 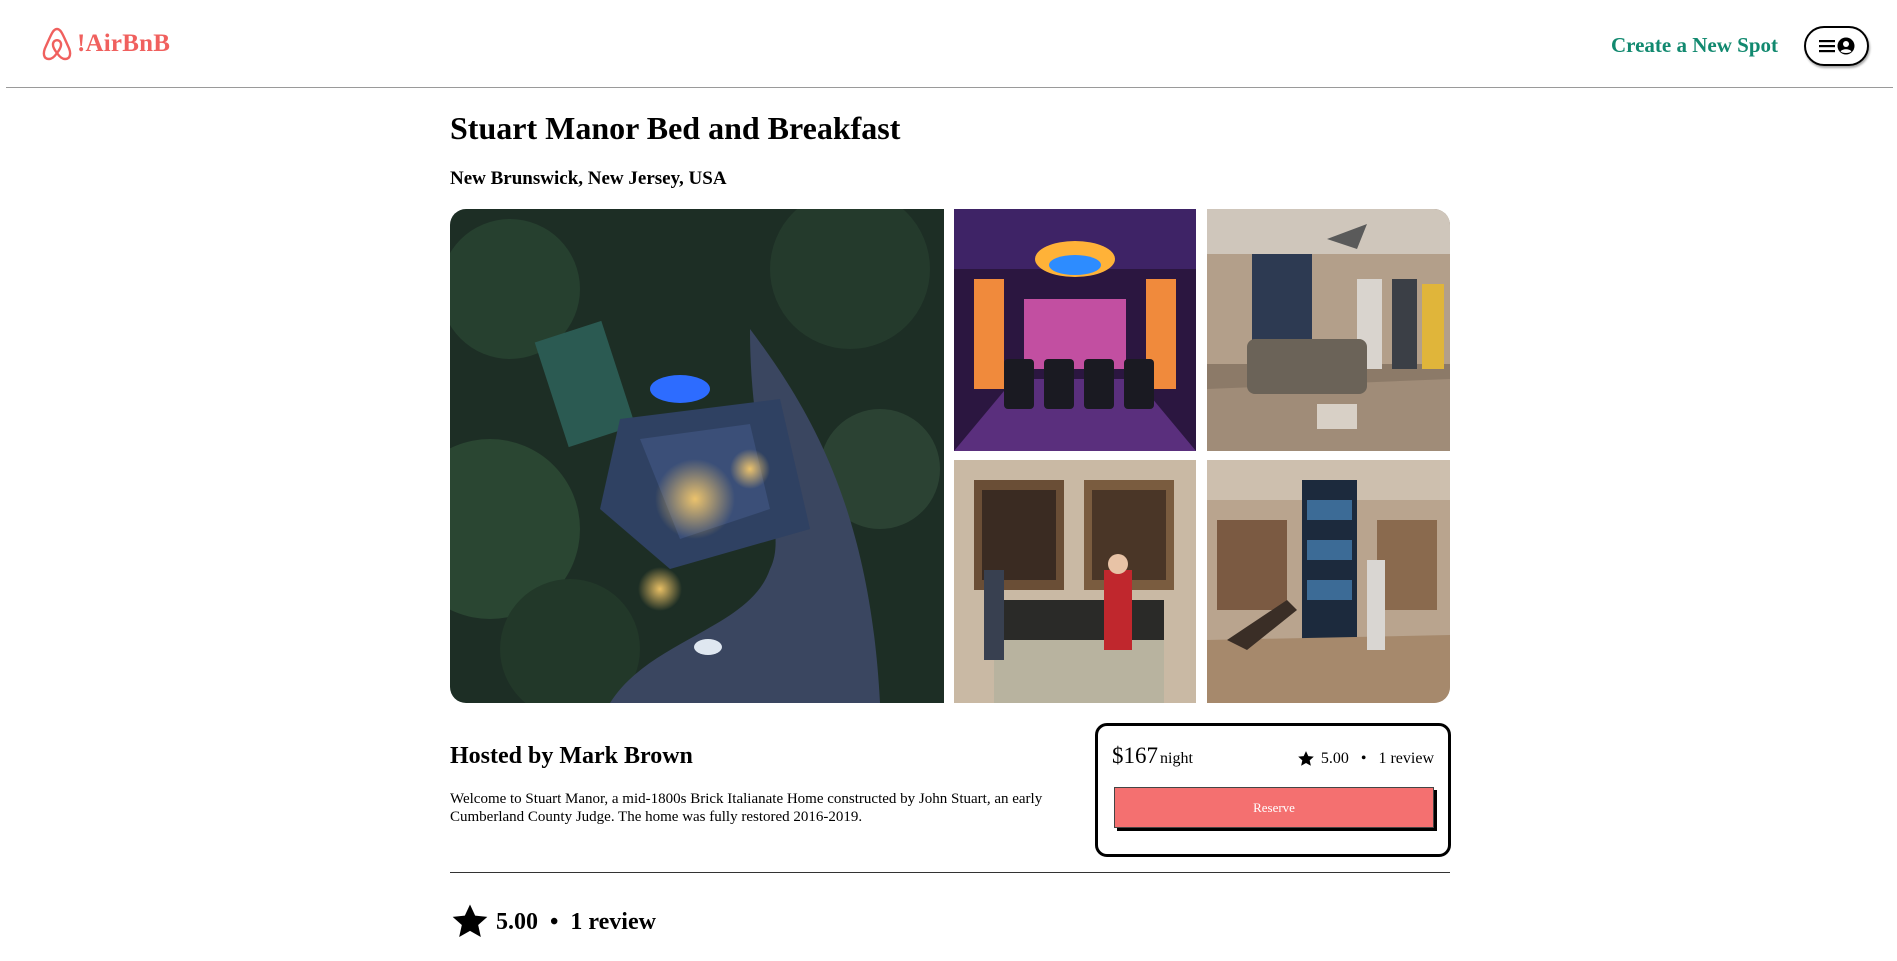 I want to click on price-per-night: $167 night, so click(x=1152, y=756).